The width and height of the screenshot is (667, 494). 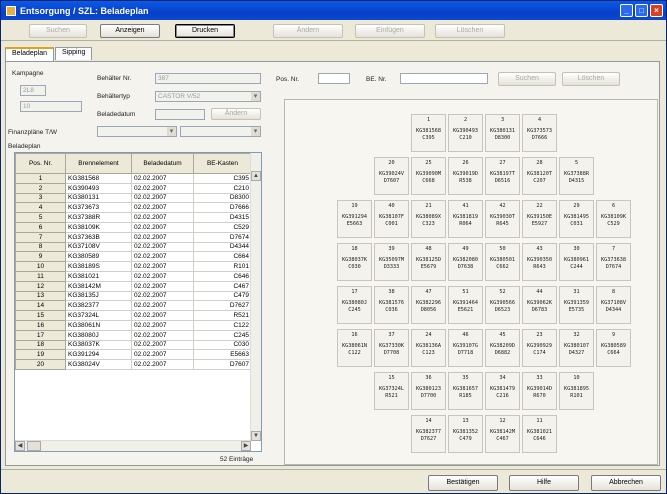 What do you see at coordinates (539, 176) in the screenshot?
I see `lattice-cell: 28 KG38120T C207` at bounding box center [539, 176].